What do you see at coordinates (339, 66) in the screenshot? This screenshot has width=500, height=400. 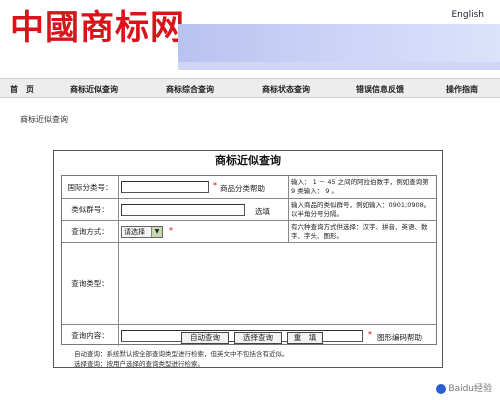 I see `header-banner-strip` at bounding box center [339, 66].